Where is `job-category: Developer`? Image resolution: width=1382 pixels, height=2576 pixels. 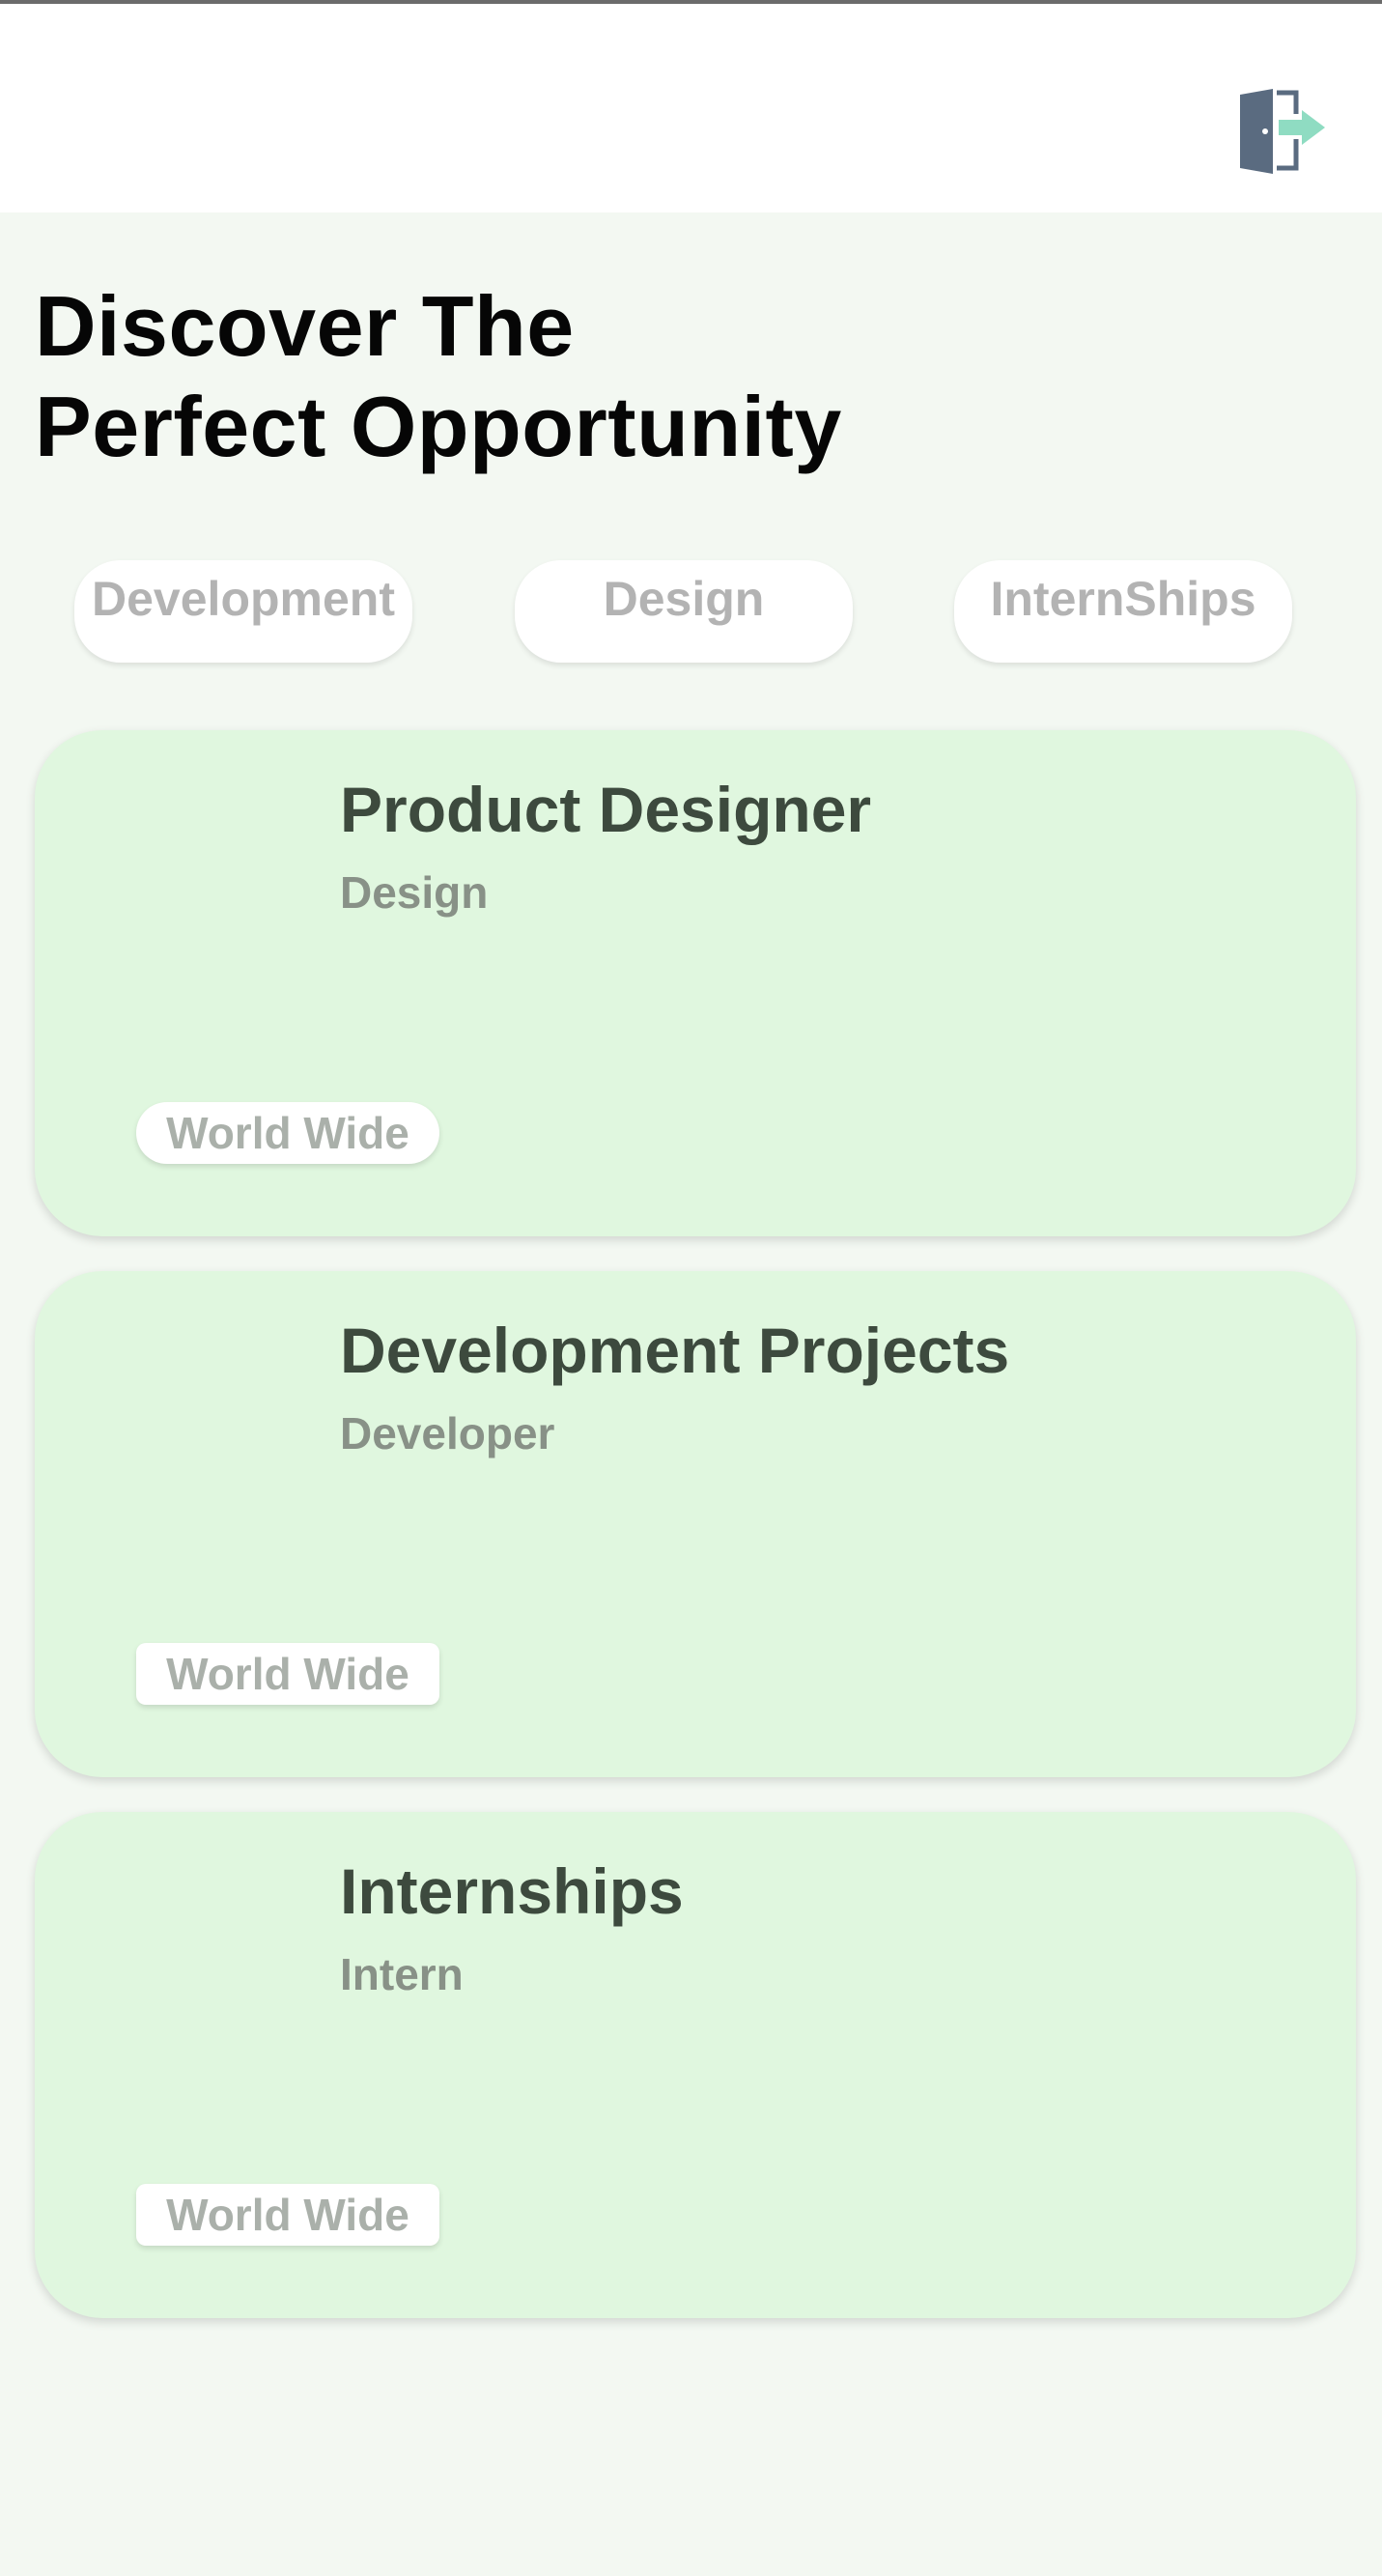
job-category: Developer is located at coordinates (447, 1433).